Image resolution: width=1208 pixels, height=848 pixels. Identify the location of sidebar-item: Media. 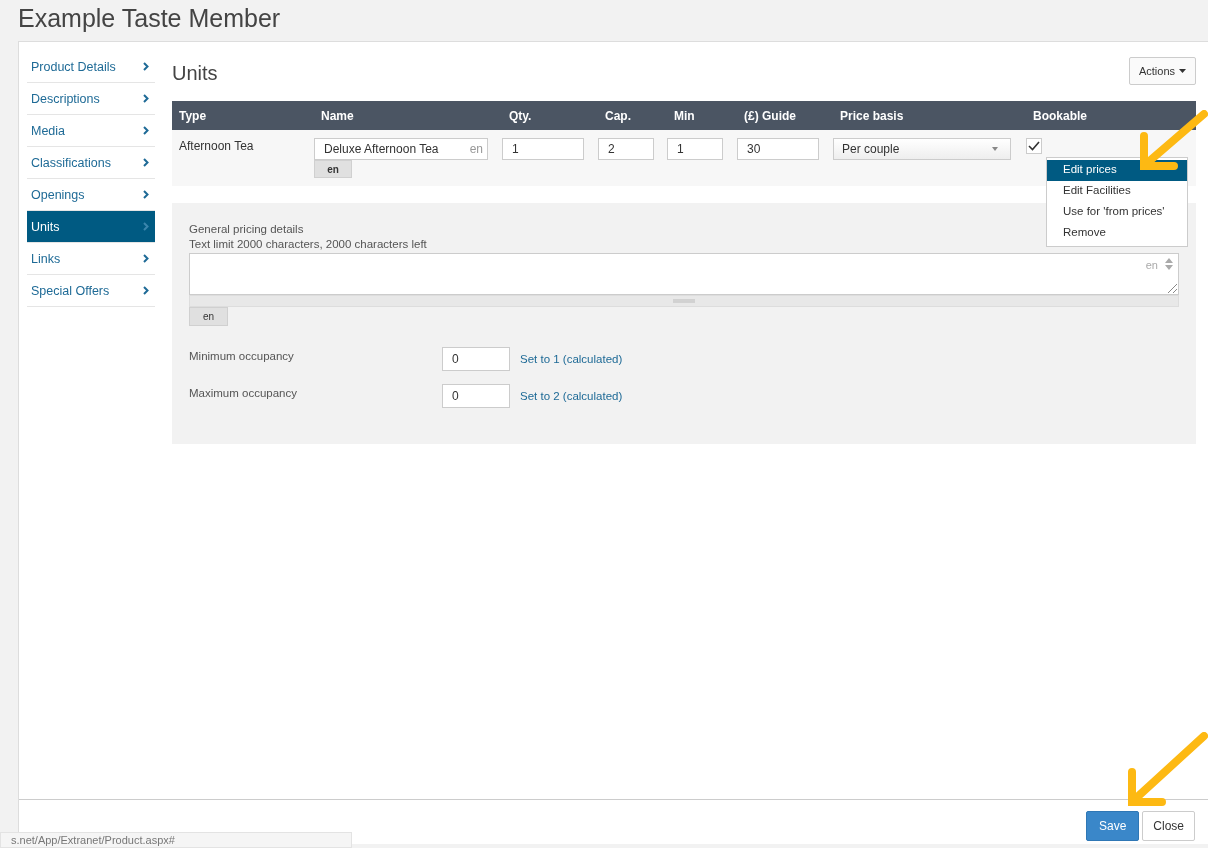
(91, 131).